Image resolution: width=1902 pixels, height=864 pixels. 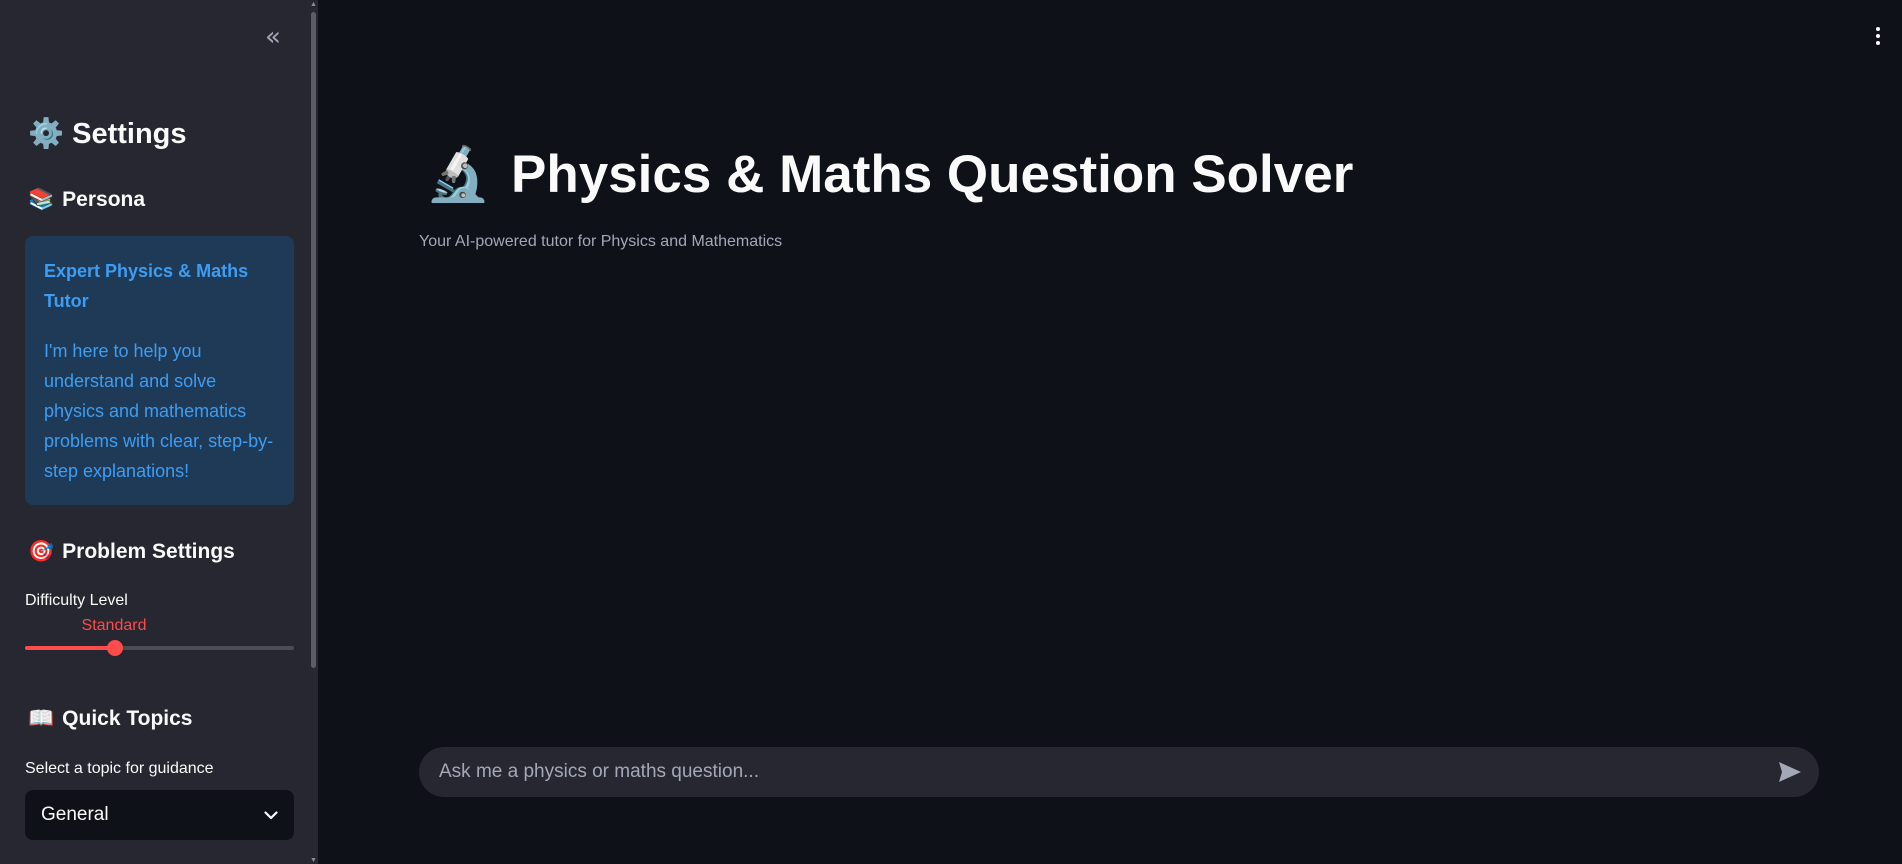 I want to click on open-book-icon: 📖, so click(x=41, y=718).